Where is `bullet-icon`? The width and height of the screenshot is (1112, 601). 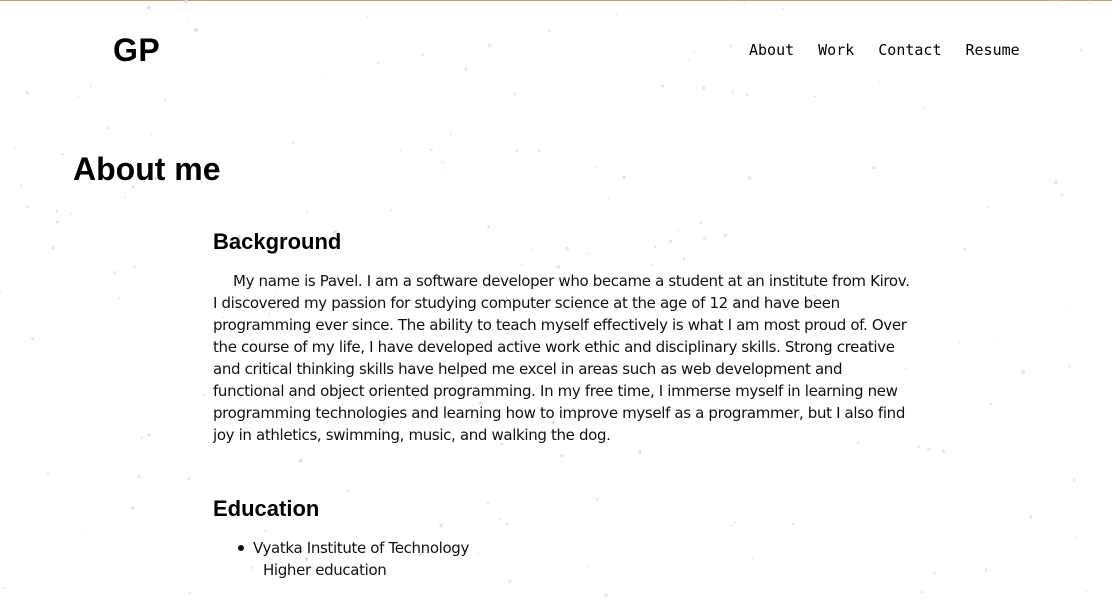 bullet-icon is located at coordinates (241, 548).